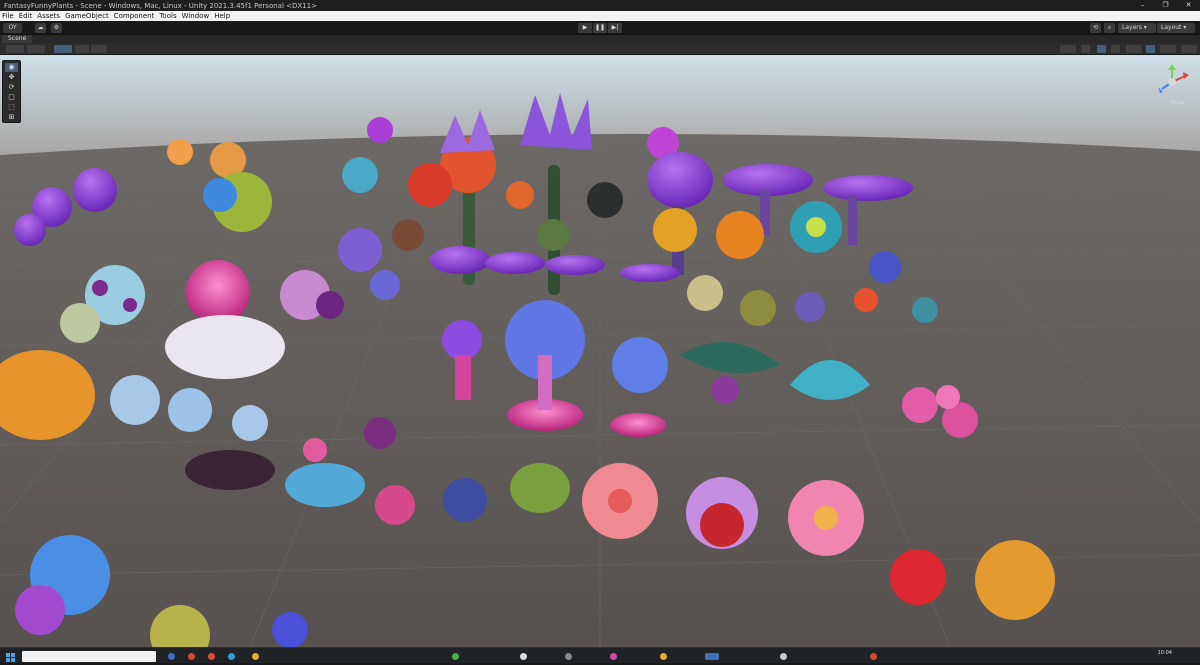 The image size is (1200, 665). I want to click on play-controls: ▶ ❚❚ ▶|, so click(600, 28).